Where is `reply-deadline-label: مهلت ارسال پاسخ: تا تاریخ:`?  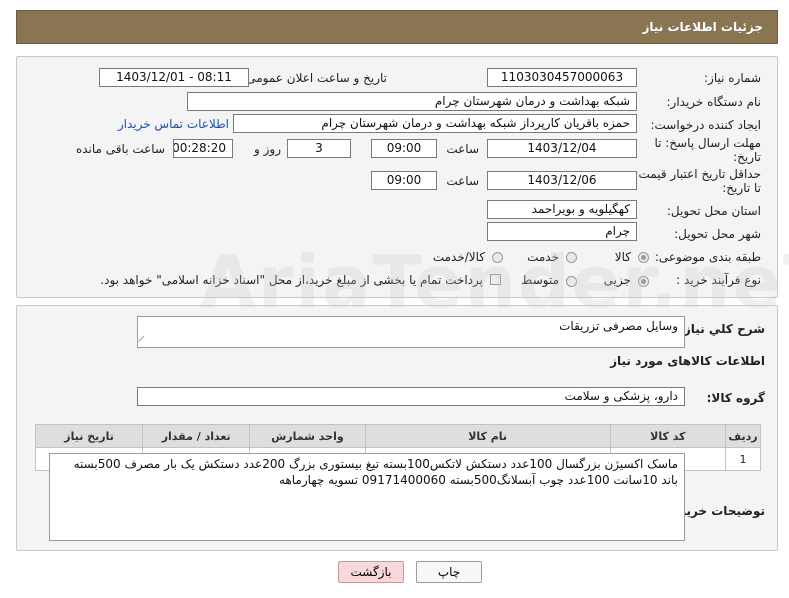 reply-deadline-label: مهلت ارسال پاسخ: تا تاریخ: is located at coordinates (707, 150).